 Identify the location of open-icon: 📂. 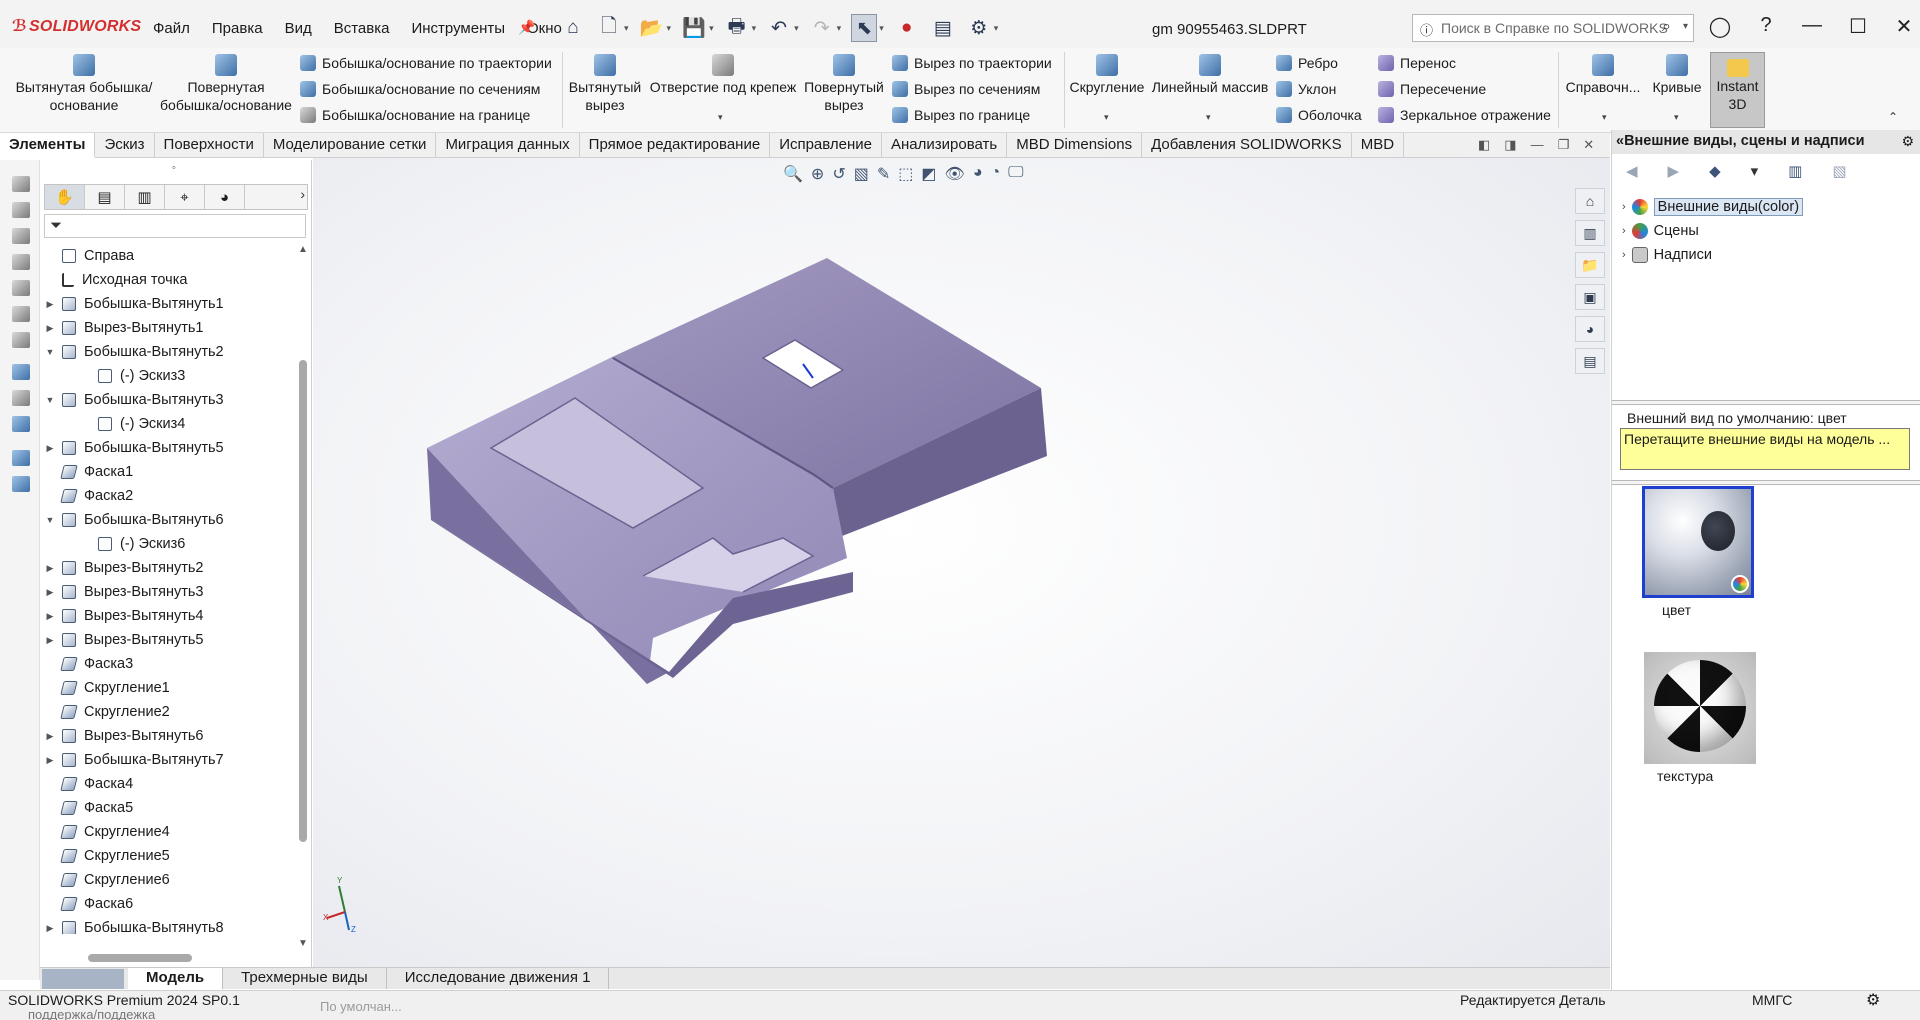
(652, 28).